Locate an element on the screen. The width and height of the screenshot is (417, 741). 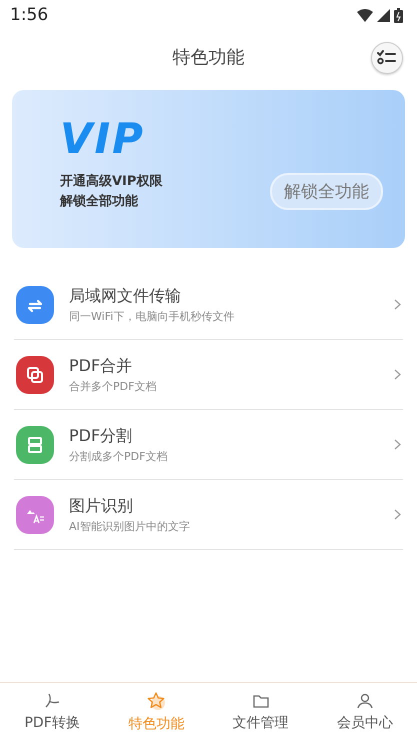
feature-item: PDF分割 分割成多个PDF文档 is located at coordinates (208, 445).